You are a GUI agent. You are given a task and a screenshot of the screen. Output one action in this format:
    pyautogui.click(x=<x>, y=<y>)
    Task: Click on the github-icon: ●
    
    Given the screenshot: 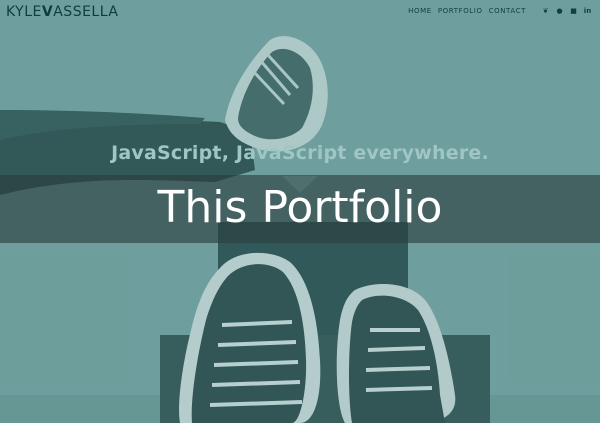 What is the action you would take?
    pyautogui.click(x=559, y=11)
    